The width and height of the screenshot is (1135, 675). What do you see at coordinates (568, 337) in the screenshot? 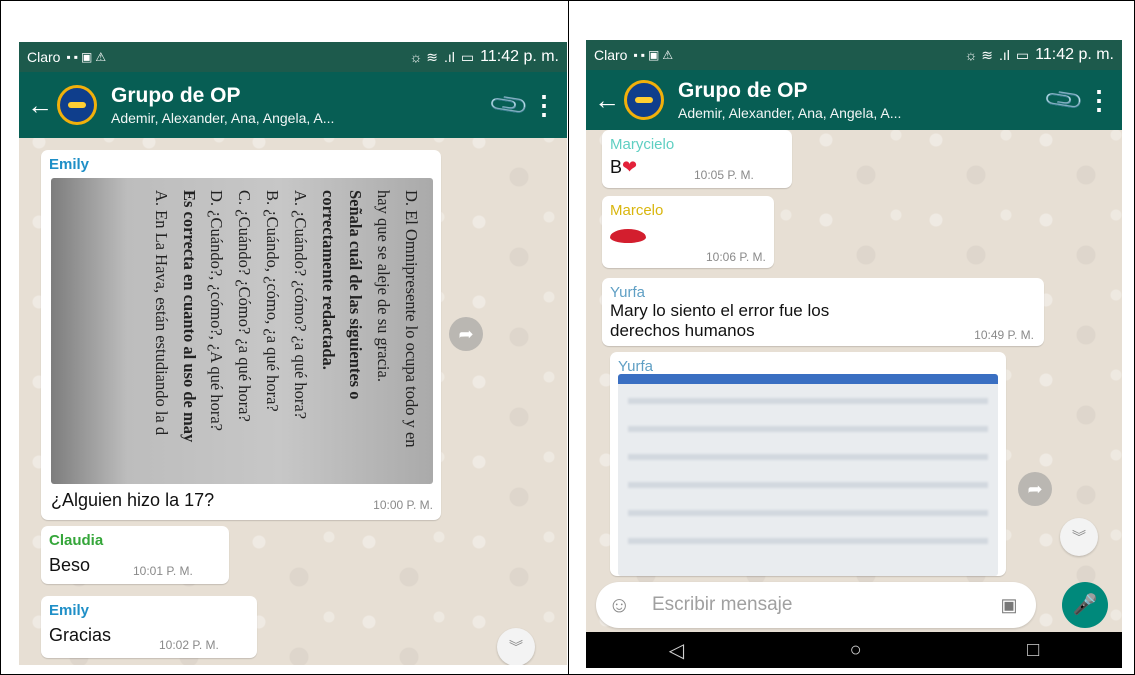
I see `panel-divider` at bounding box center [568, 337].